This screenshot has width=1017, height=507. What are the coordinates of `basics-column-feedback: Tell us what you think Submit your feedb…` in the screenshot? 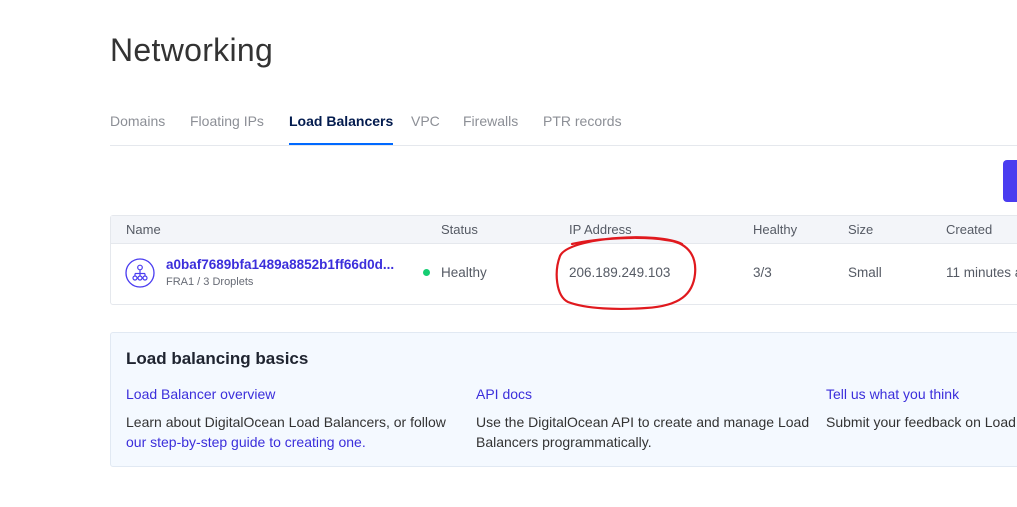 It's located at (921, 409).